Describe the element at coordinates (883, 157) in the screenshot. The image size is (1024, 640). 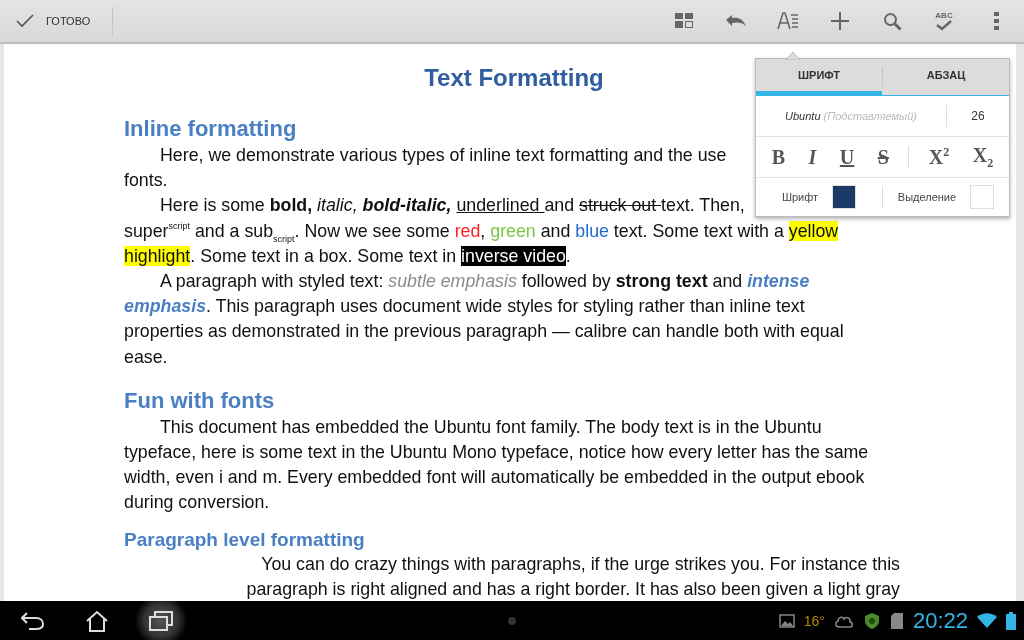
I see `strikethrough-button: S` at that location.